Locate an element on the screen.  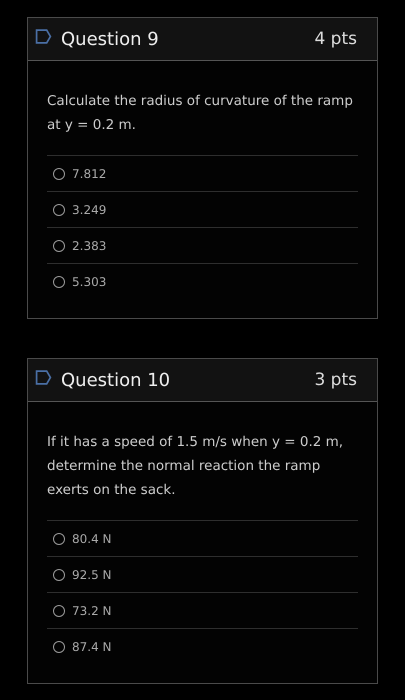
option-label: 87.4 N is located at coordinates (92, 647).